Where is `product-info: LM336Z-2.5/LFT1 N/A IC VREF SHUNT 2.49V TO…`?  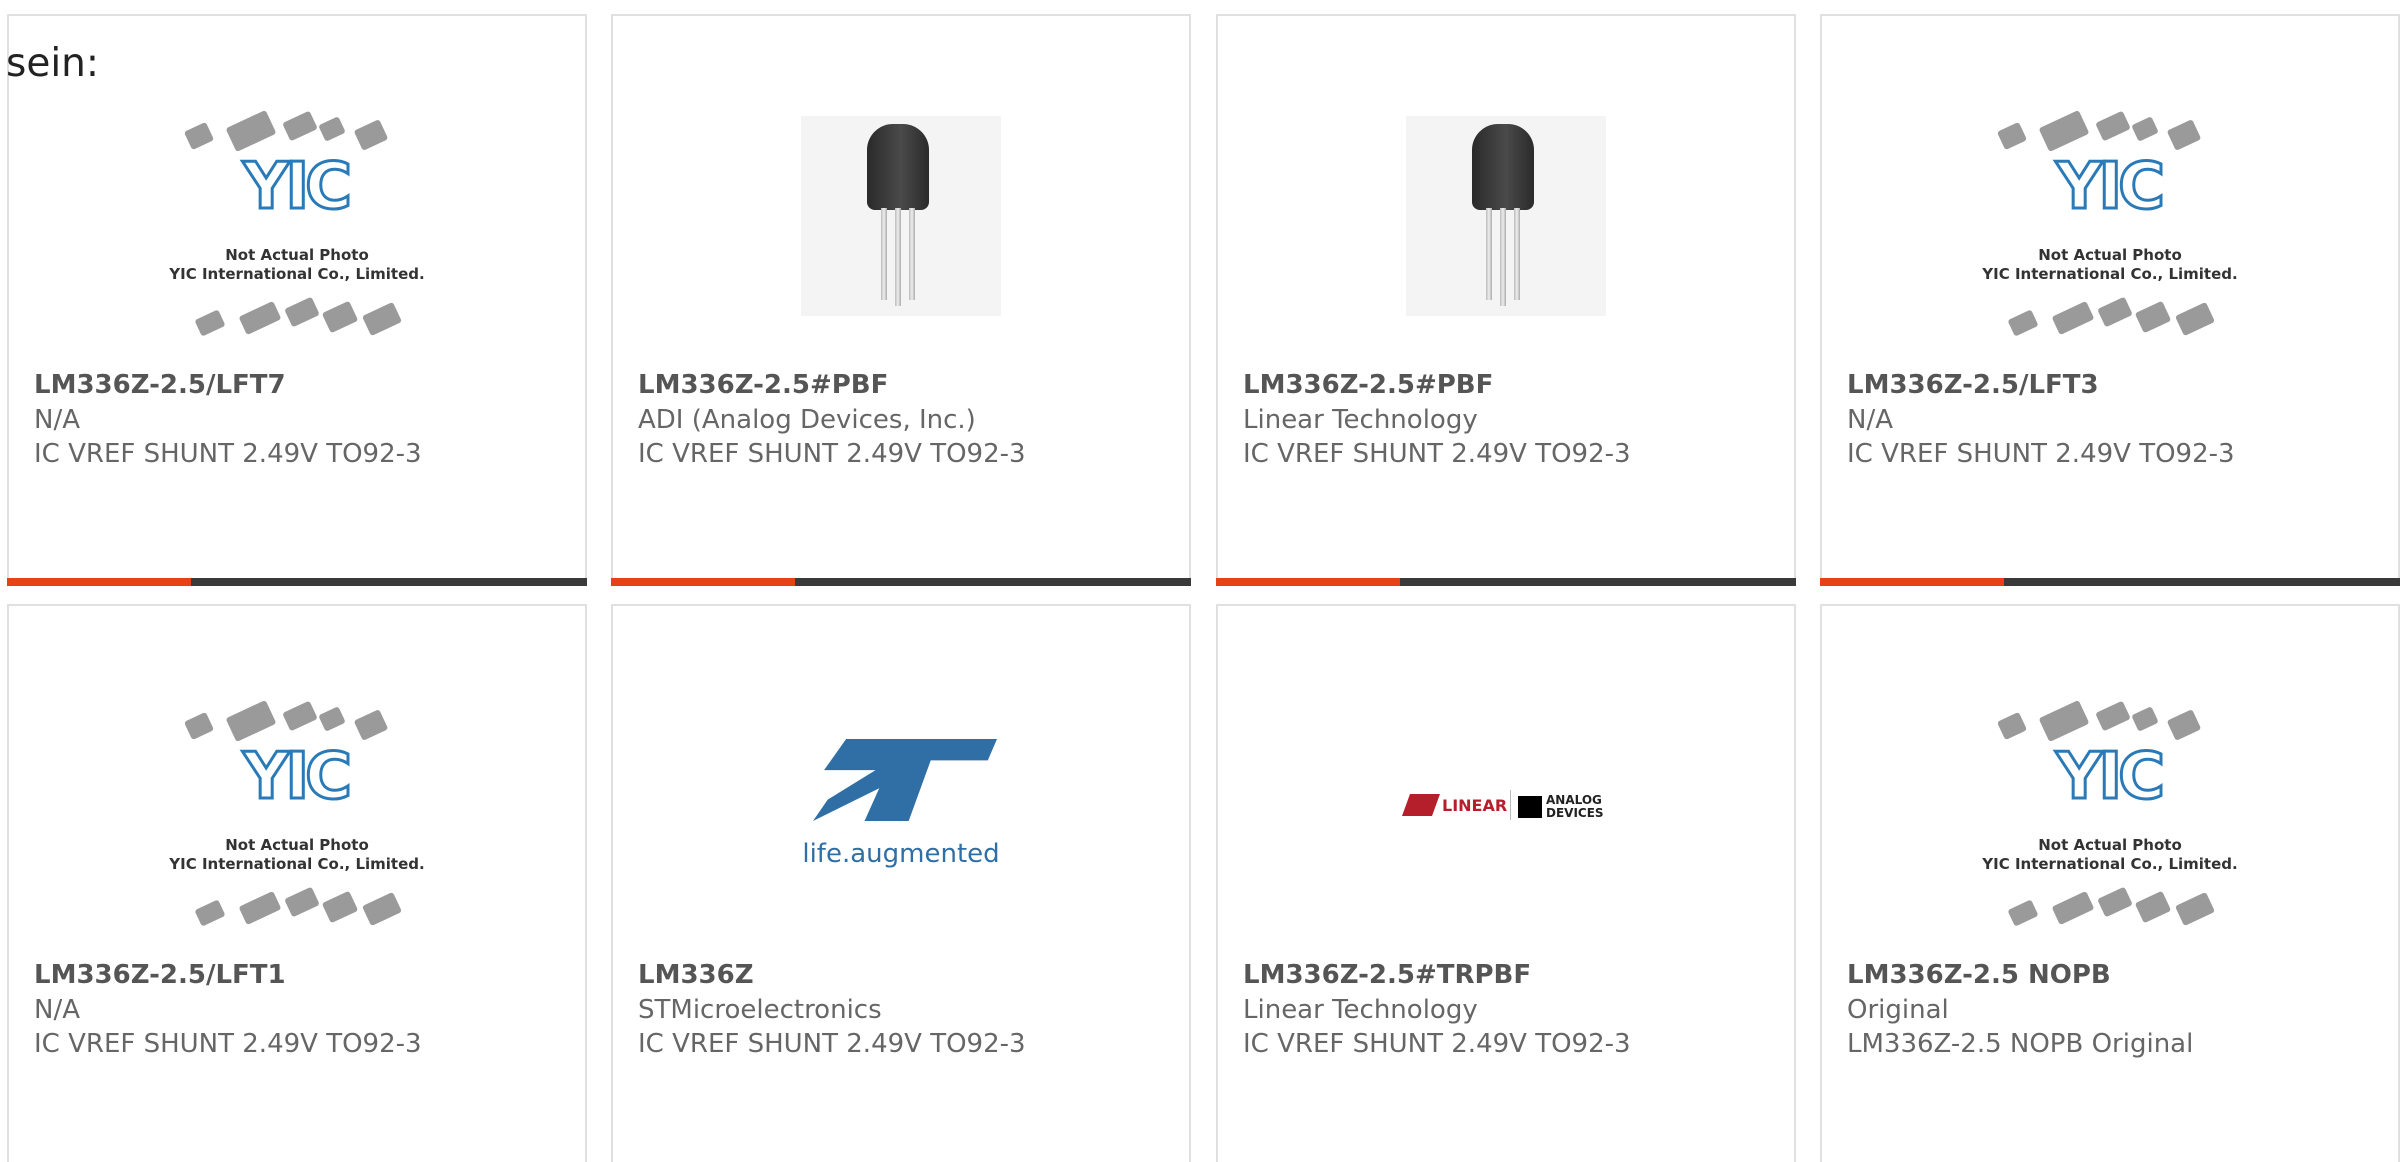 product-info: LM336Z-2.5/LFT1 N/A IC VREF SHUNT 2.49V TO… is located at coordinates (304, 1009).